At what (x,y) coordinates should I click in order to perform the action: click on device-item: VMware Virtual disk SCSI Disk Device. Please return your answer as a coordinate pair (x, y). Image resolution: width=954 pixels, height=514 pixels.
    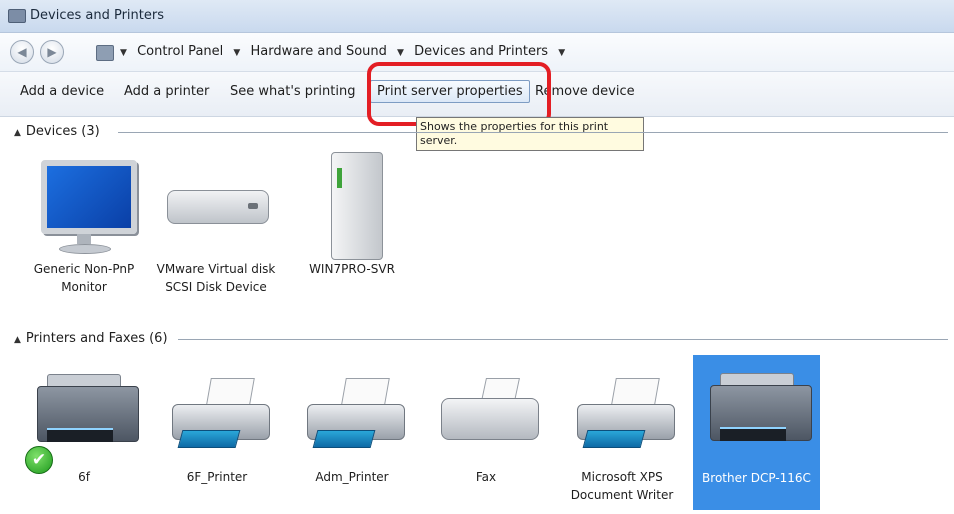
    Looking at the image, I should click on (216, 228).